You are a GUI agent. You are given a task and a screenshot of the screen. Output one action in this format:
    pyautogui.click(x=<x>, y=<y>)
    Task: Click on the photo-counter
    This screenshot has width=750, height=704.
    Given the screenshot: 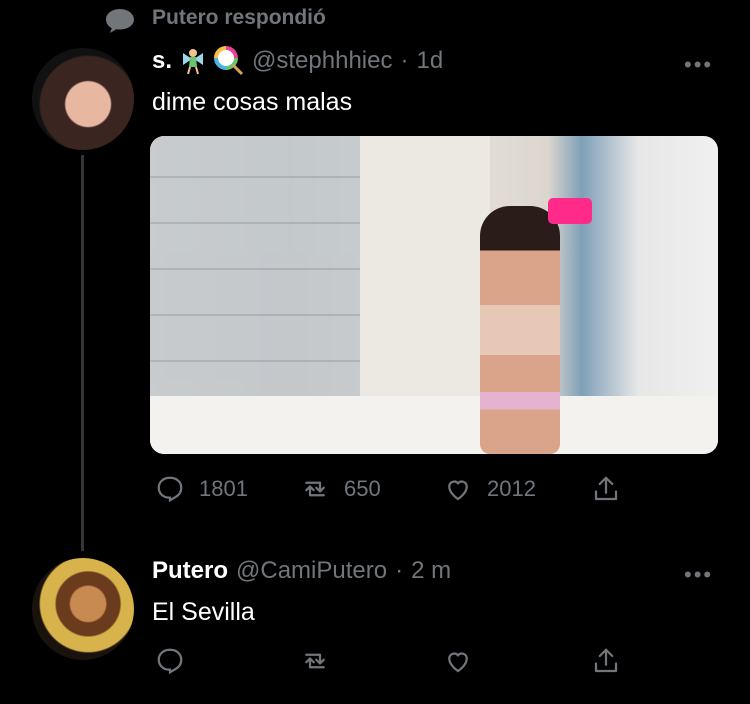 What is the action you would take?
    pyautogui.click(x=434, y=425)
    